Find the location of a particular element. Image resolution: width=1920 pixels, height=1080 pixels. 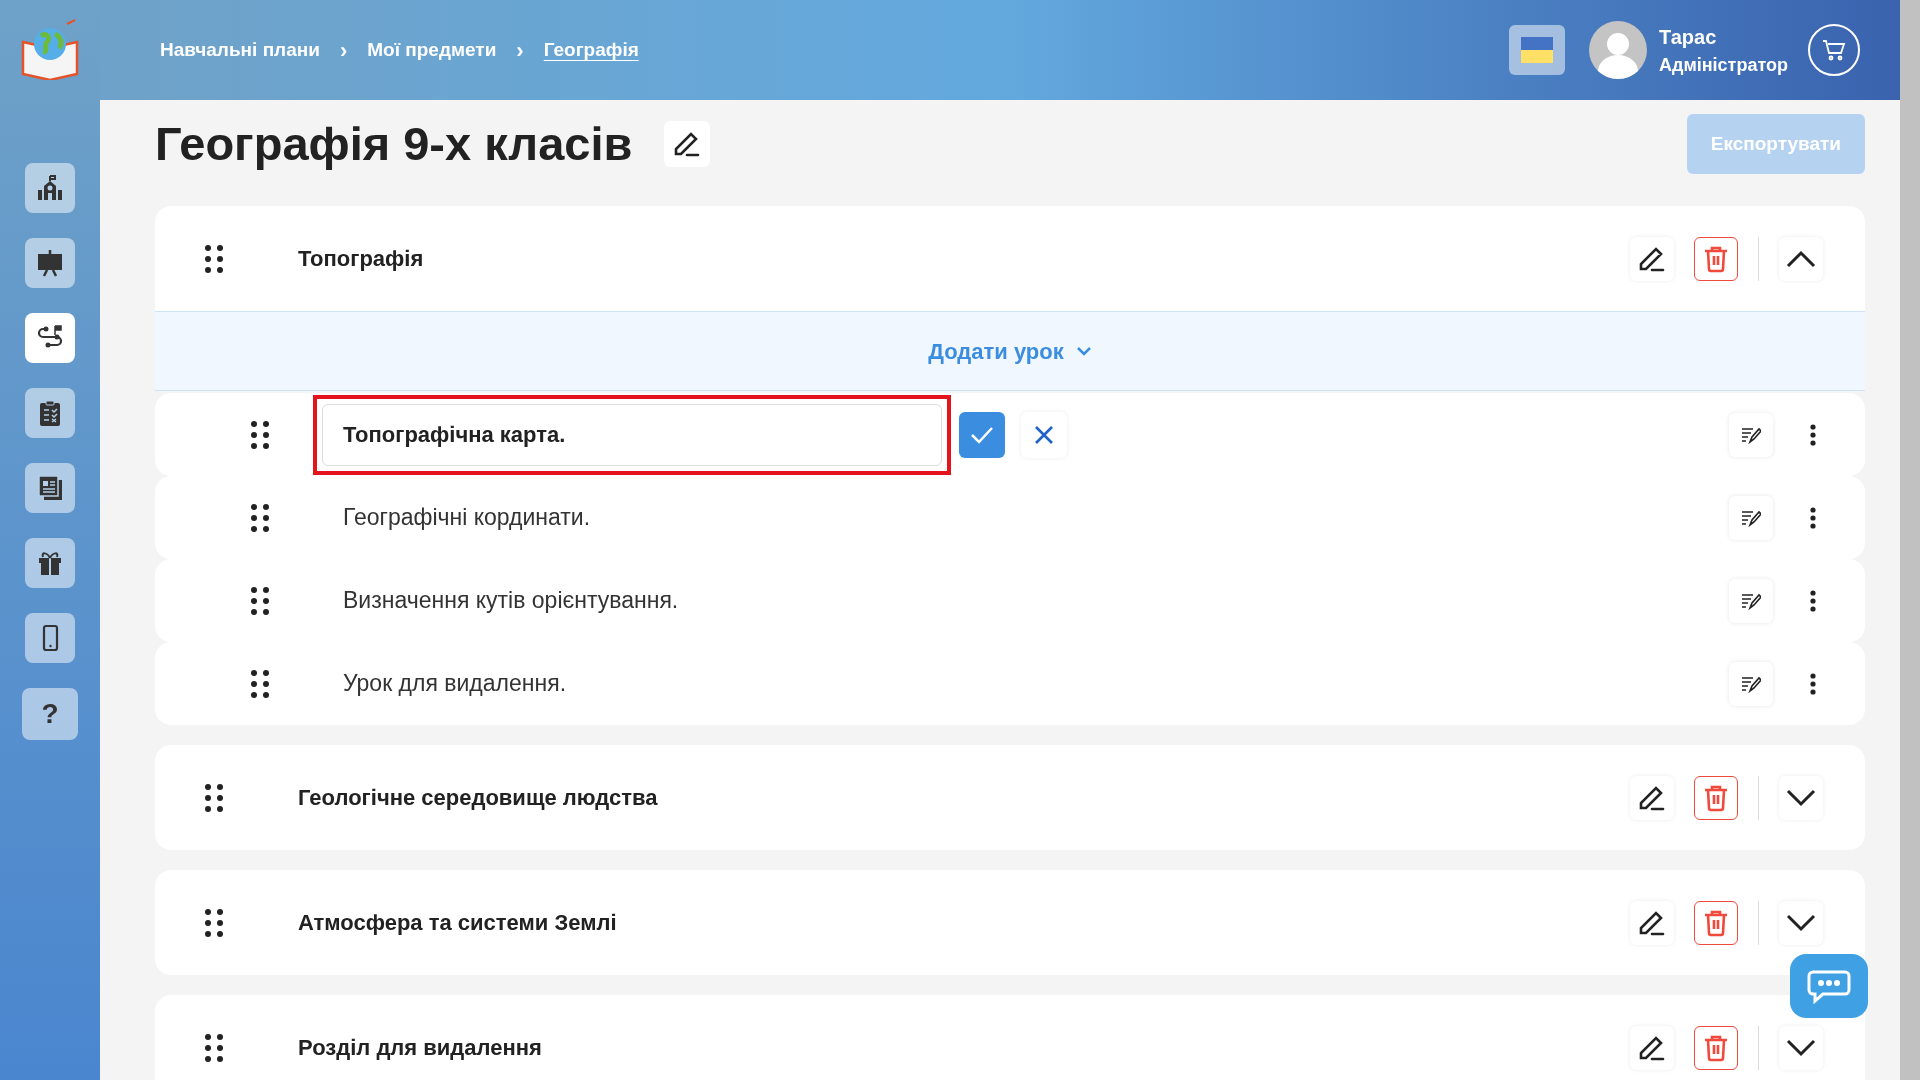

lesson-title-field: Топографічна карта. is located at coordinates (632, 434).